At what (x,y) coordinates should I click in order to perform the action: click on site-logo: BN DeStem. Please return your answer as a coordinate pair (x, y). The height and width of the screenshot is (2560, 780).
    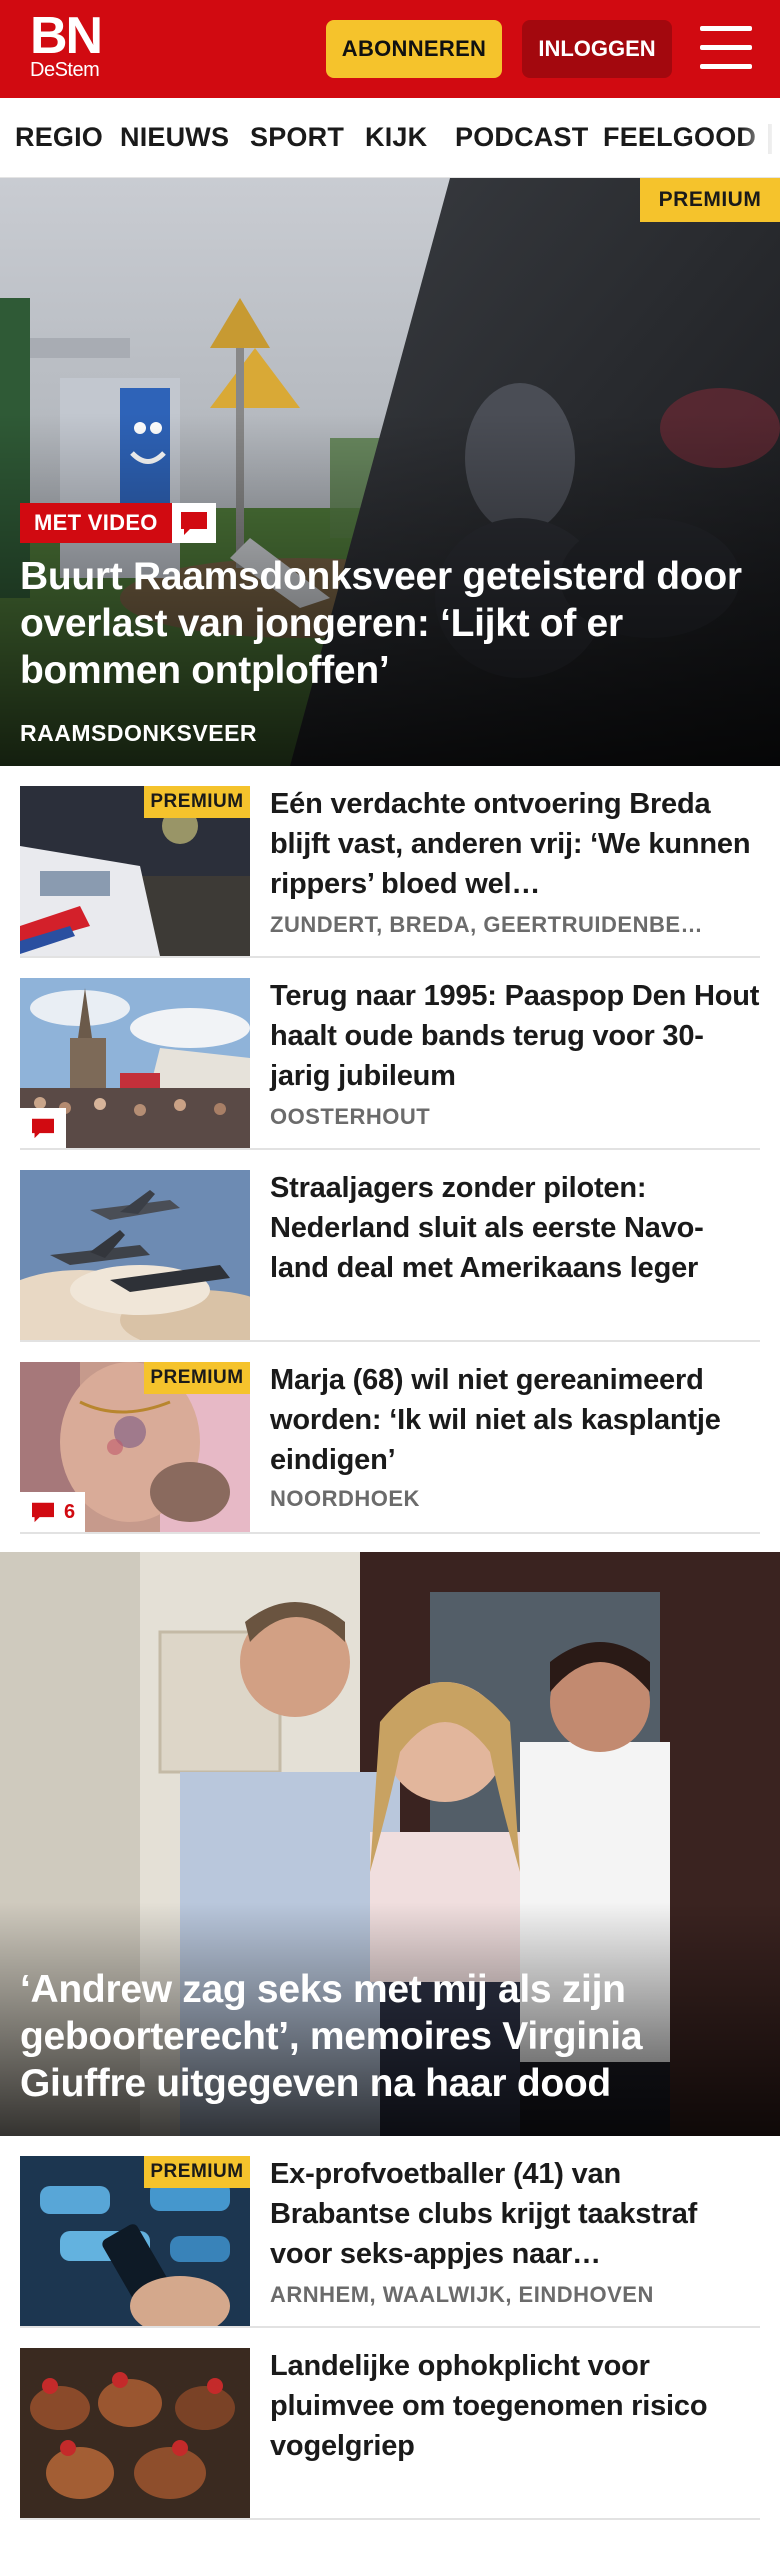
    Looking at the image, I should click on (66, 44).